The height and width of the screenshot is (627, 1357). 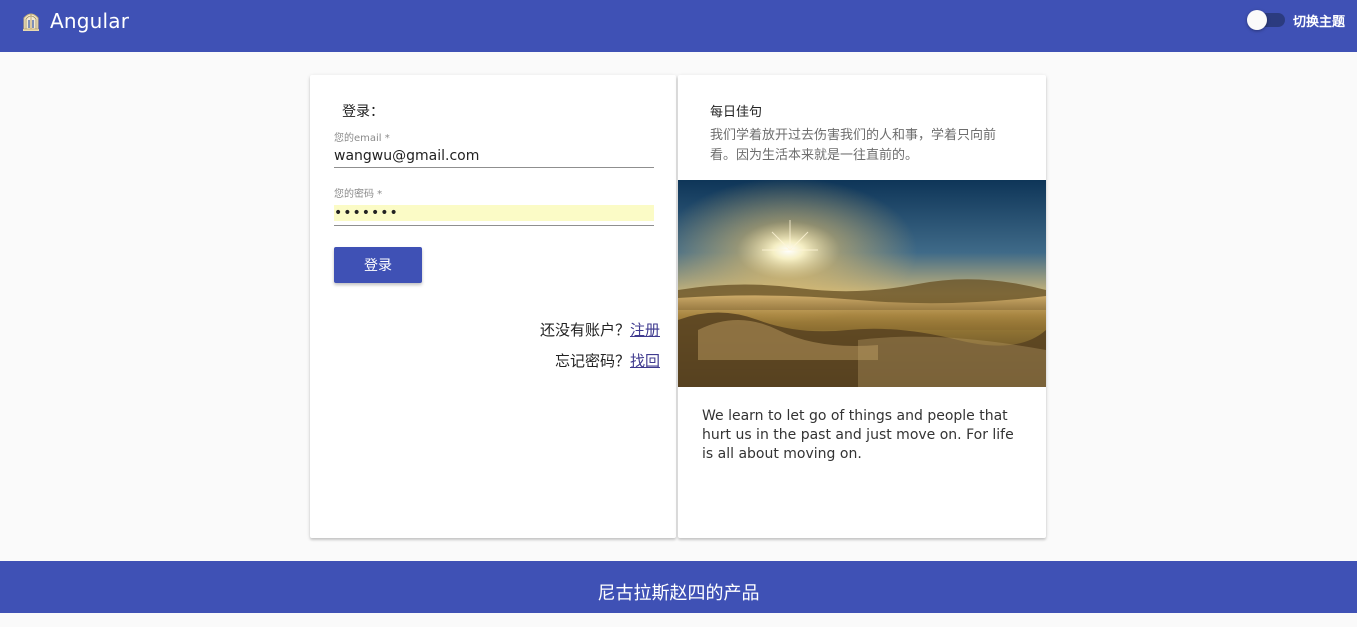 I want to click on register-row: 还没有账户？注册, so click(x=600, y=329).